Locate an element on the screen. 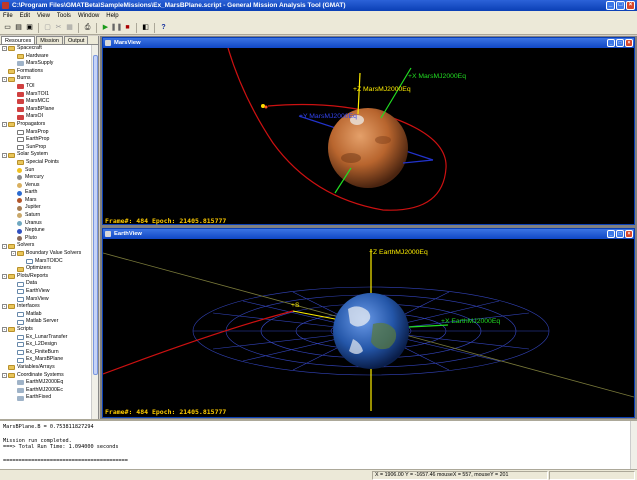 The image size is (637, 480). tree-item: Ex_FiniteBurn is located at coordinates (46, 353).